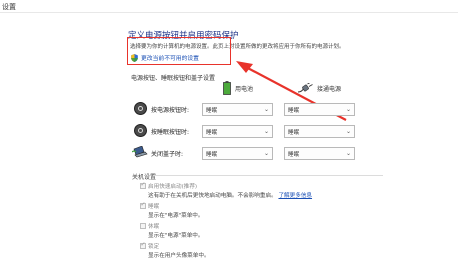 The image size is (458, 267). Describe the element at coordinates (176, 216) in the screenshot. I see `sleep-description: 显示在"电源"菜单中。` at that location.